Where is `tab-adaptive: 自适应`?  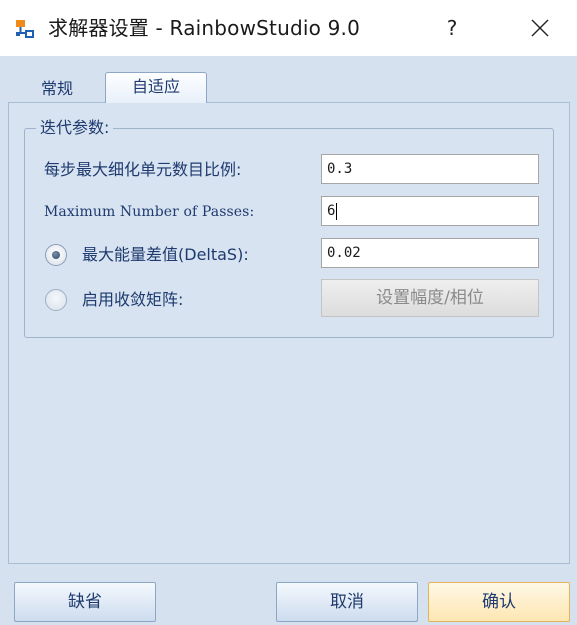
tab-adaptive: 自适应 is located at coordinates (156, 87).